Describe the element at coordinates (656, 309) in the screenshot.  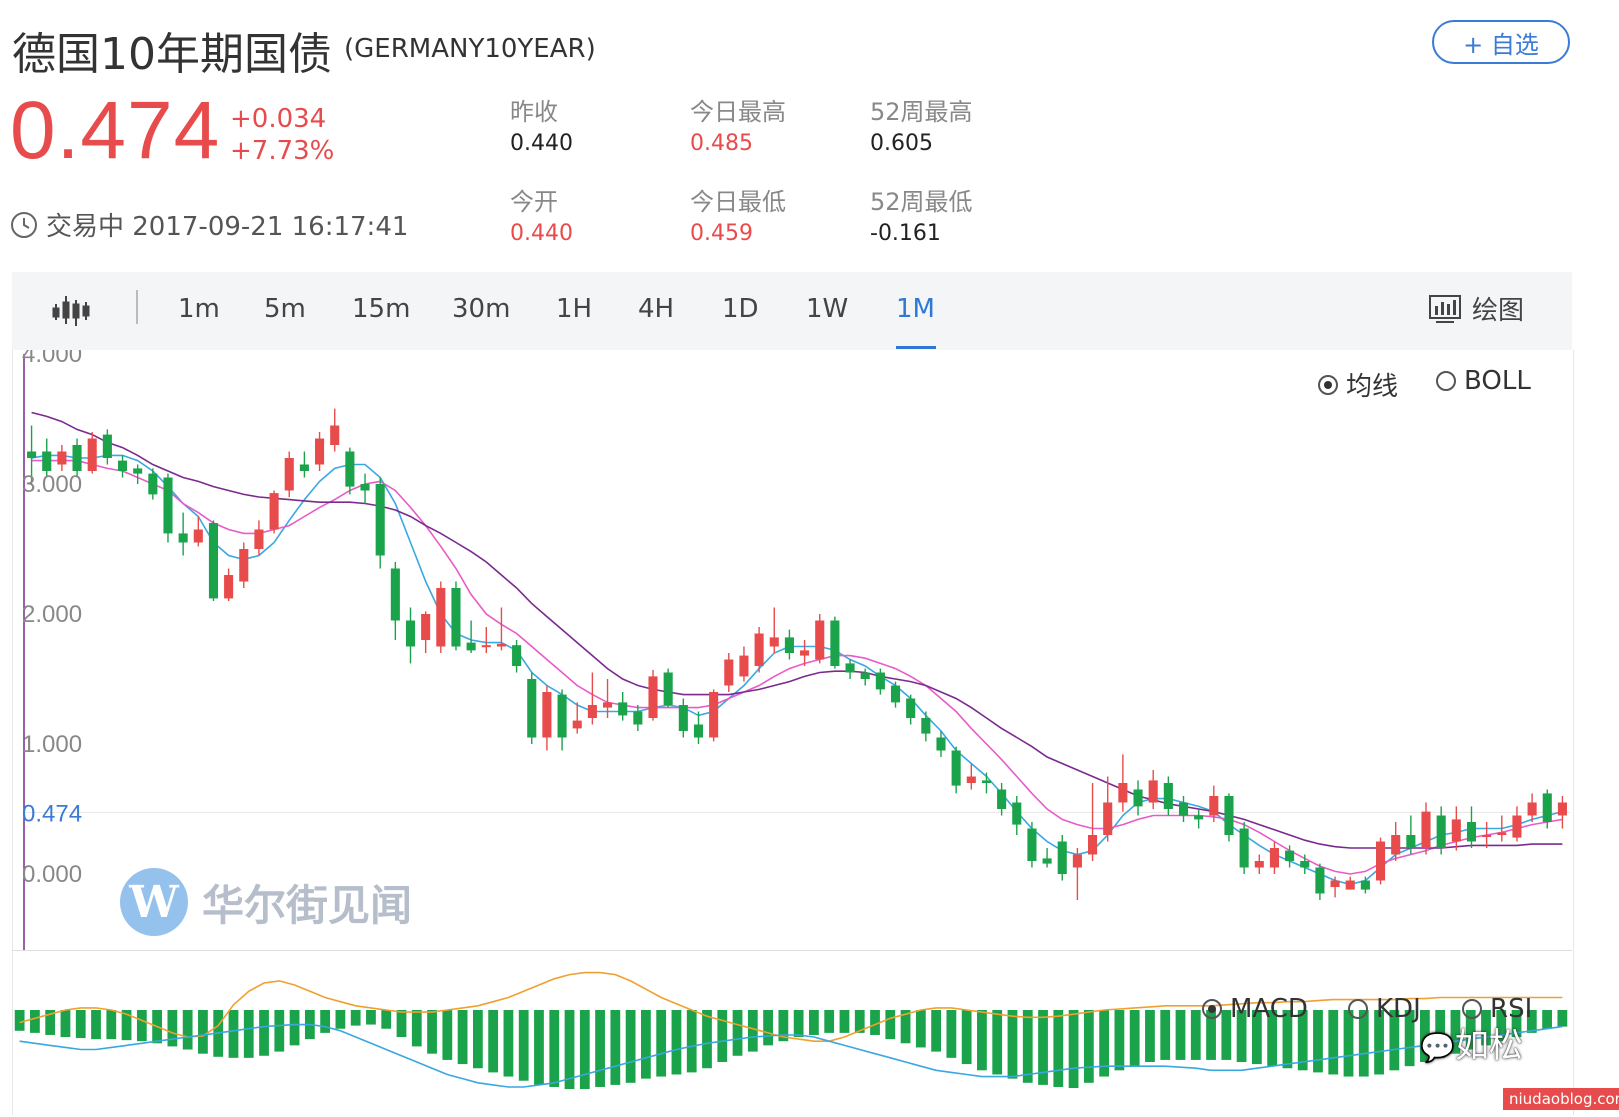
I see `tab-4h: 4H` at that location.